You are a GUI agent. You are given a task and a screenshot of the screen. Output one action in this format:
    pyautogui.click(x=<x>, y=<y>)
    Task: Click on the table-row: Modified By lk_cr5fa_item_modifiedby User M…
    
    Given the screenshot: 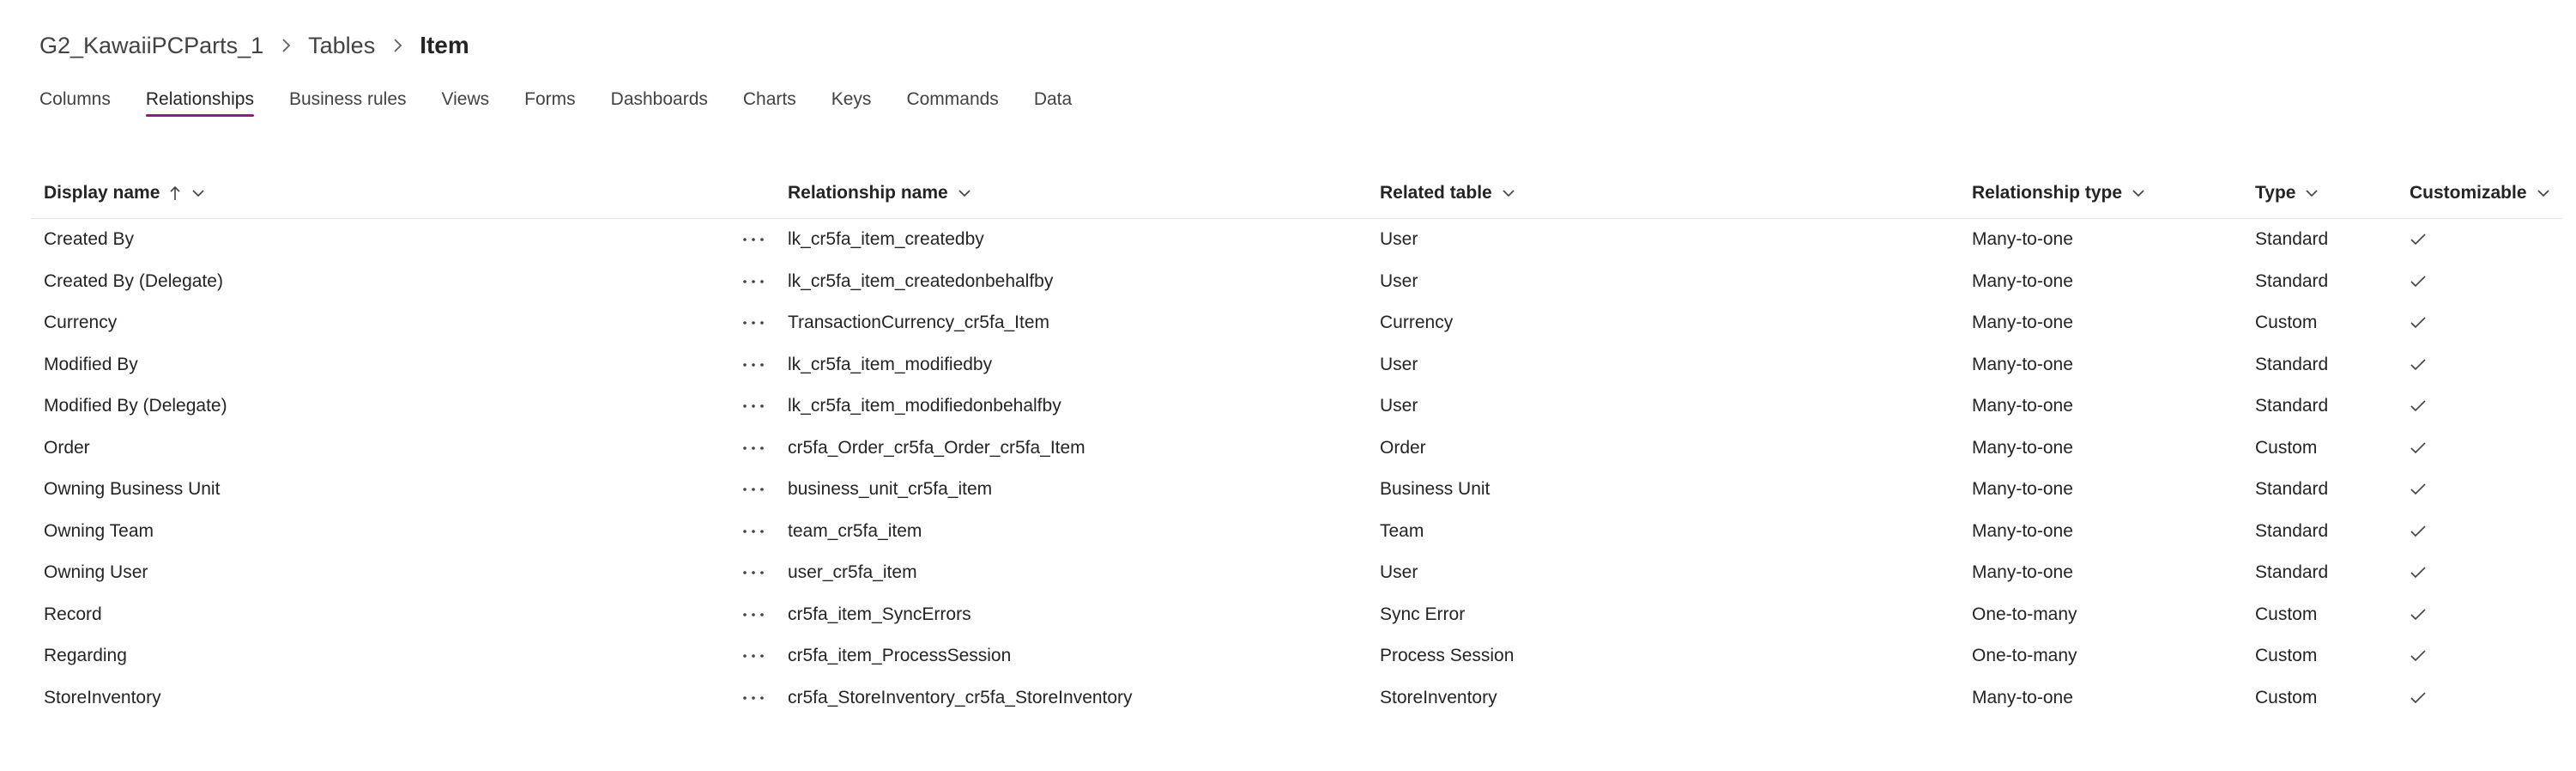 What is the action you would take?
    pyautogui.click(x=1296, y=365)
    